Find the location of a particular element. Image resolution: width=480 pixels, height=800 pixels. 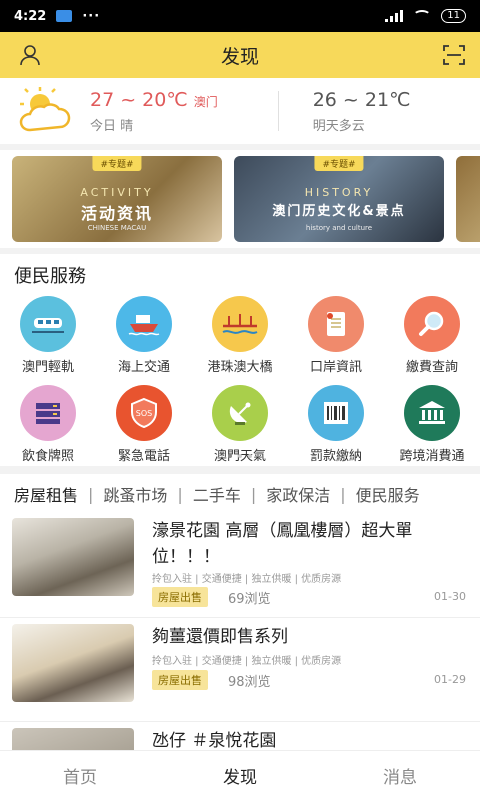

services-title: 便民服務 is located at coordinates (50, 276).